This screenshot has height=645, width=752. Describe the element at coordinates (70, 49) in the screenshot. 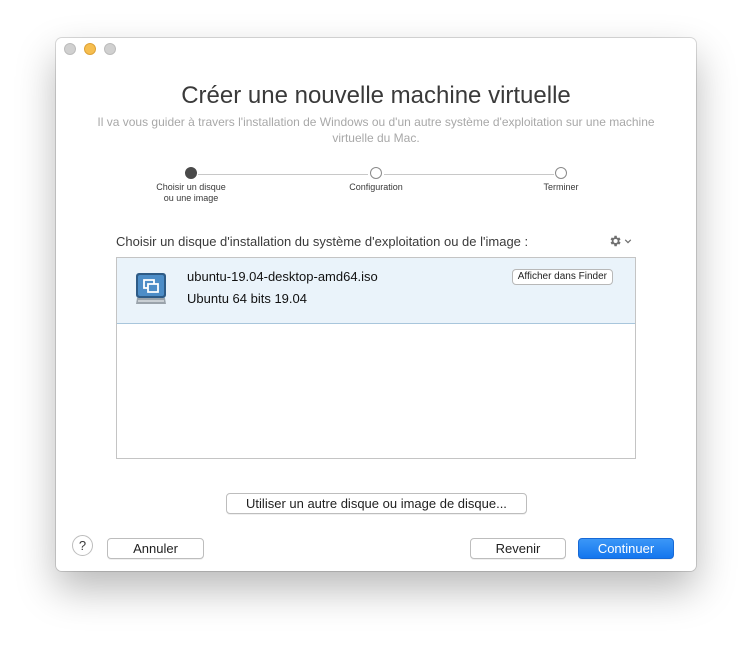

I see `close-window-button` at that location.